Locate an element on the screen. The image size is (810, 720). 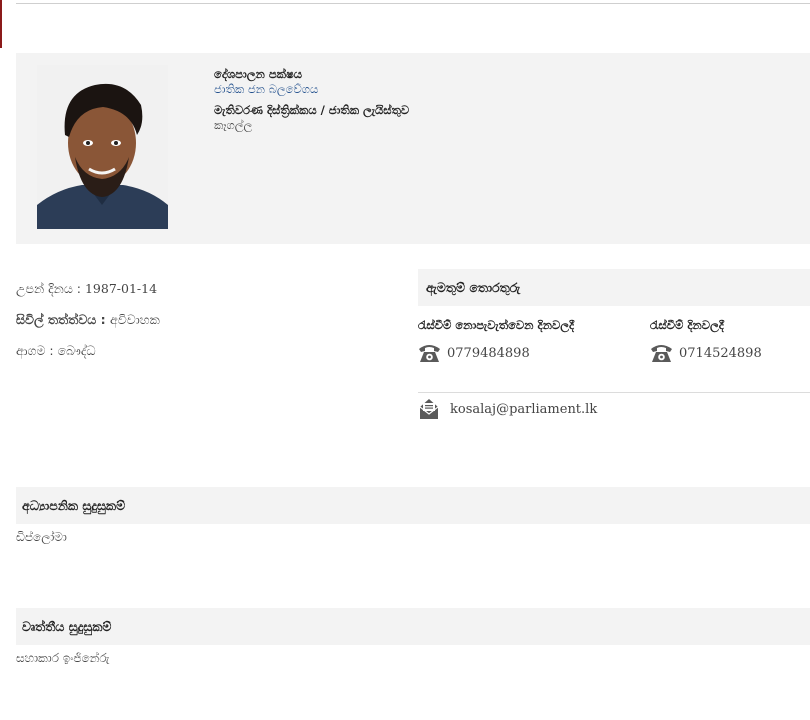
party-label: දේශපාලන පක්ෂය is located at coordinates (258, 74).